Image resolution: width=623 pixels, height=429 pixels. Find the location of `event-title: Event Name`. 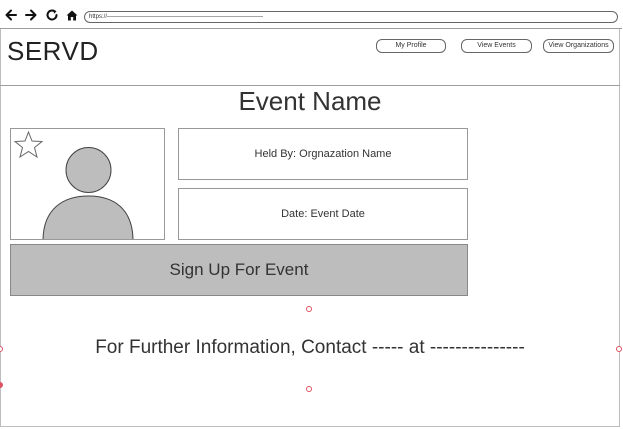

event-title: Event Name is located at coordinates (310, 101).